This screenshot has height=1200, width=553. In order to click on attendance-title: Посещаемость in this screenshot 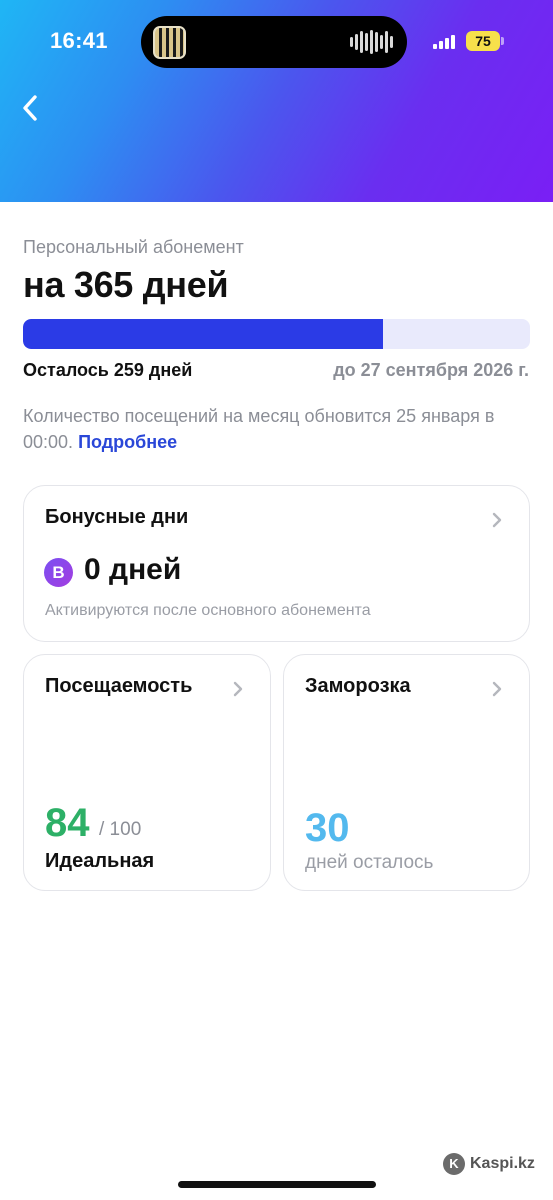, I will do `click(119, 686)`.